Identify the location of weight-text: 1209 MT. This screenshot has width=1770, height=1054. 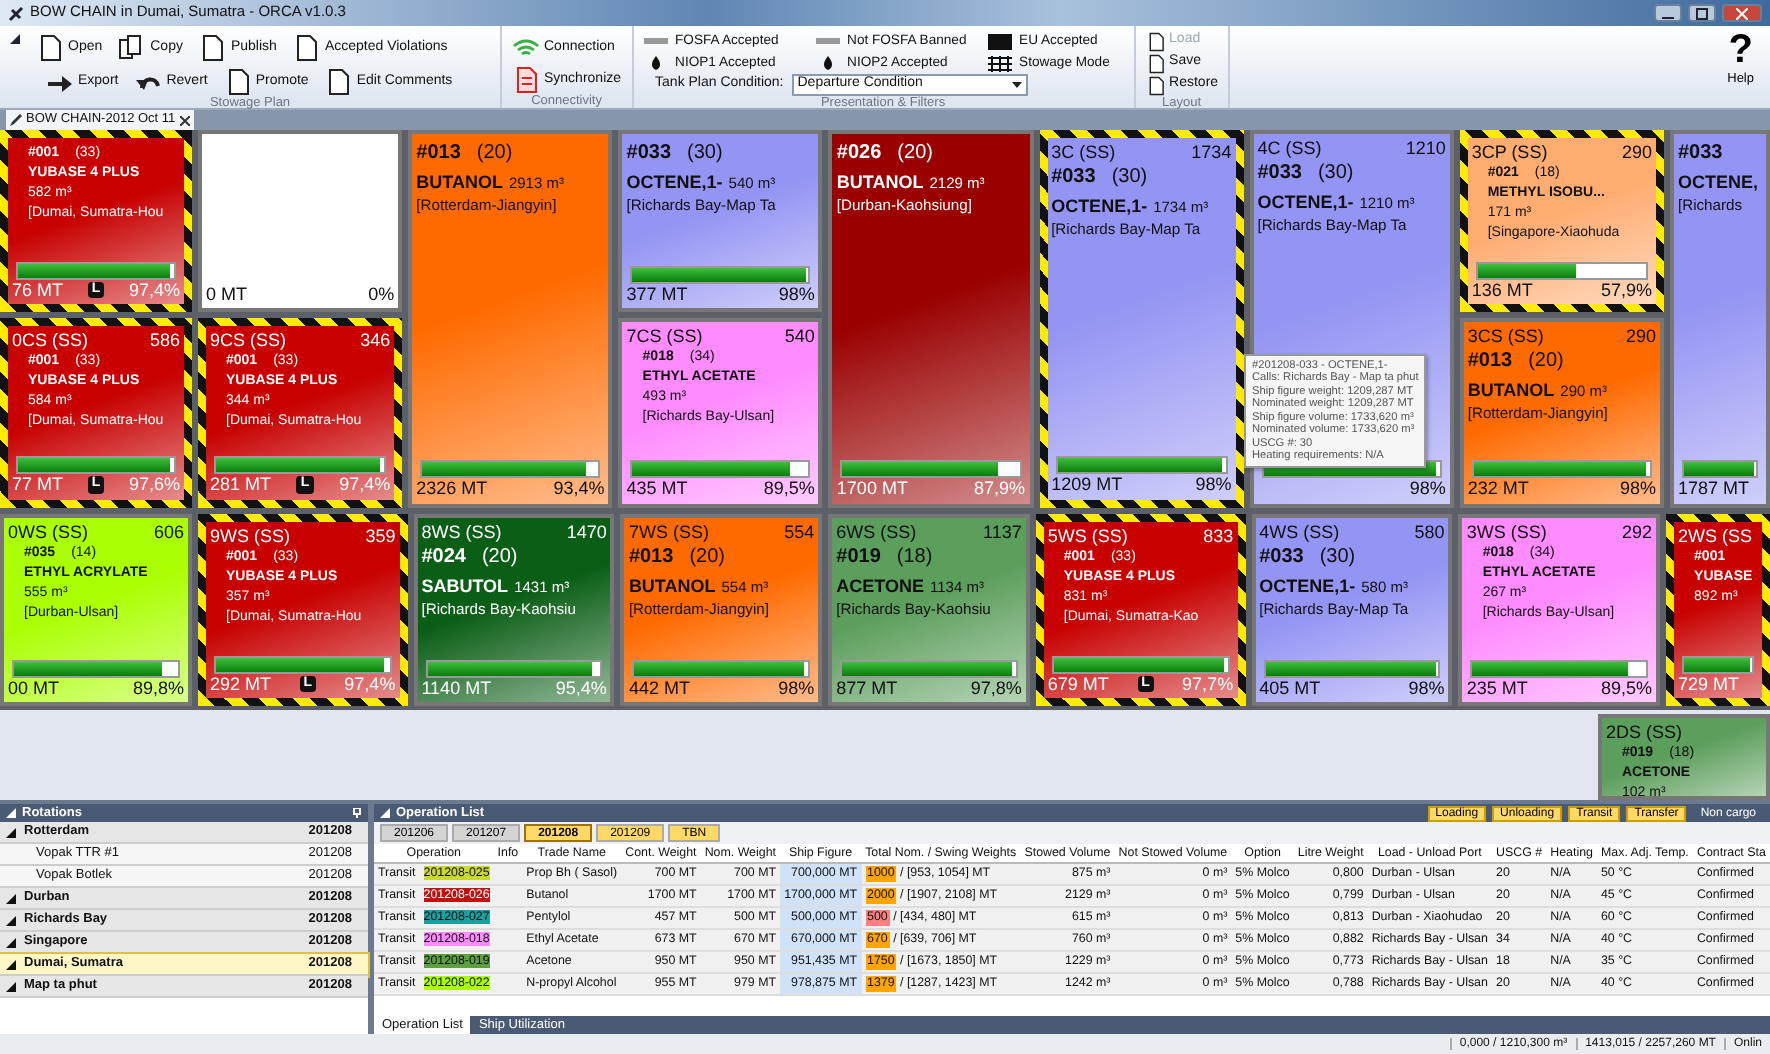
(1087, 485).